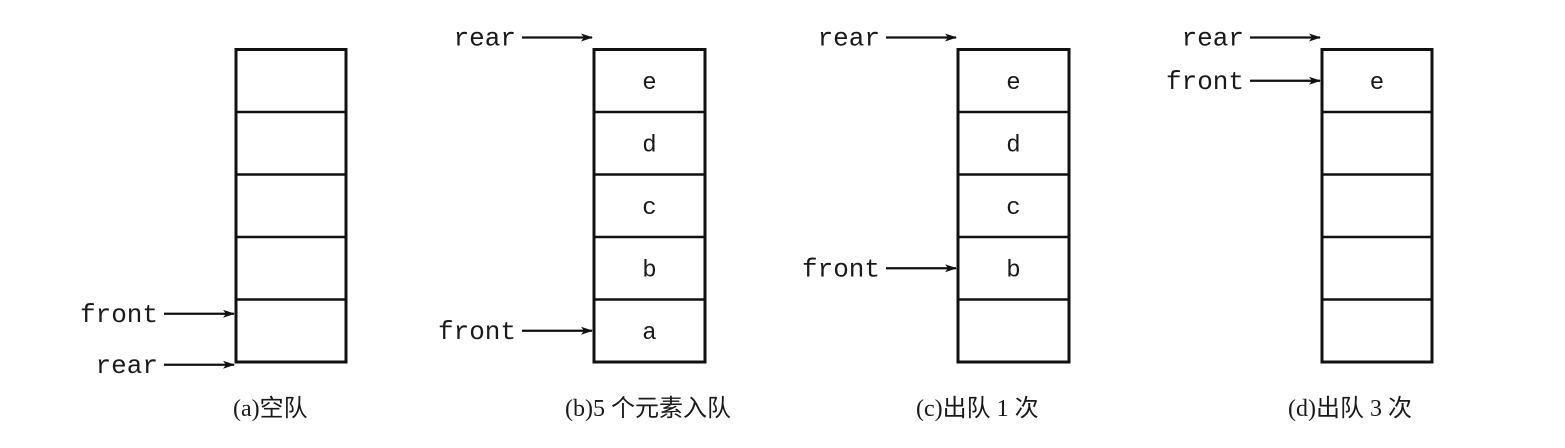 The height and width of the screenshot is (448, 1565). I want to click on queue-frame, so click(291, 206).